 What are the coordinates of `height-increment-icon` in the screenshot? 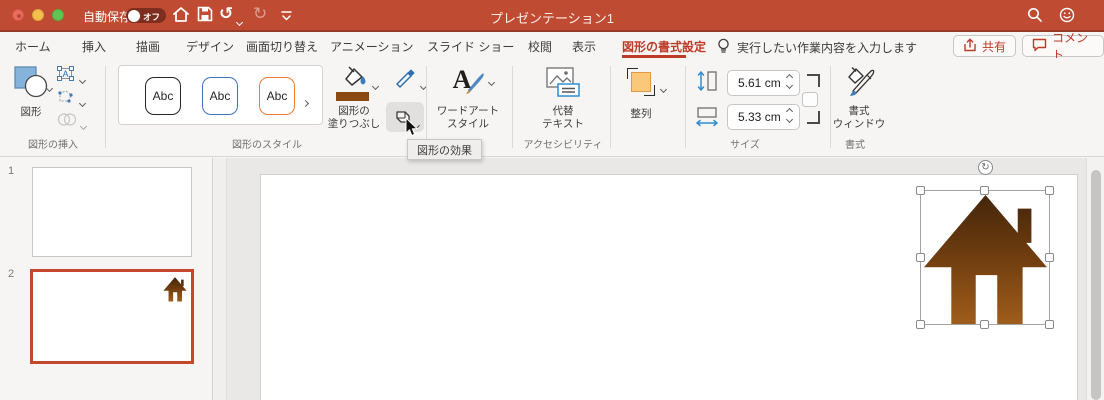 It's located at (789, 77).